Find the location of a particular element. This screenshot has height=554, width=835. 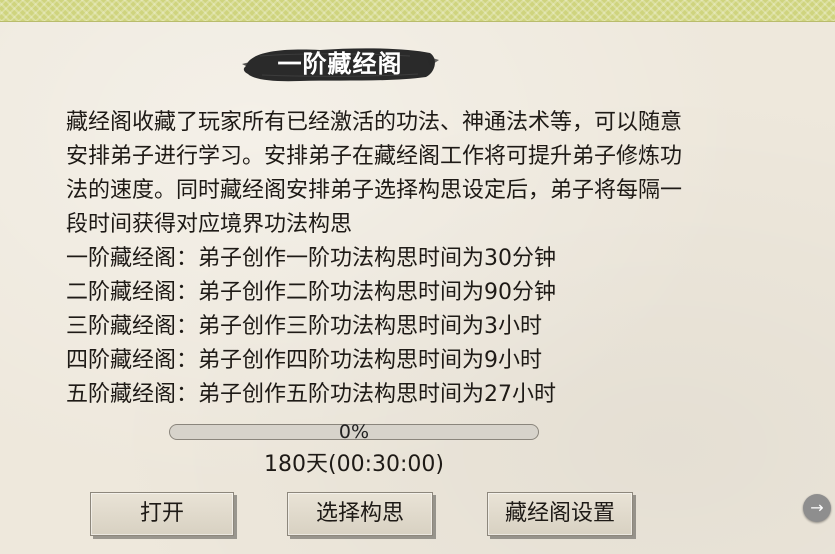

tier-info-line: 五阶藏经阁：弟子创作五阶功法构思时间为27小时 is located at coordinates (311, 394).